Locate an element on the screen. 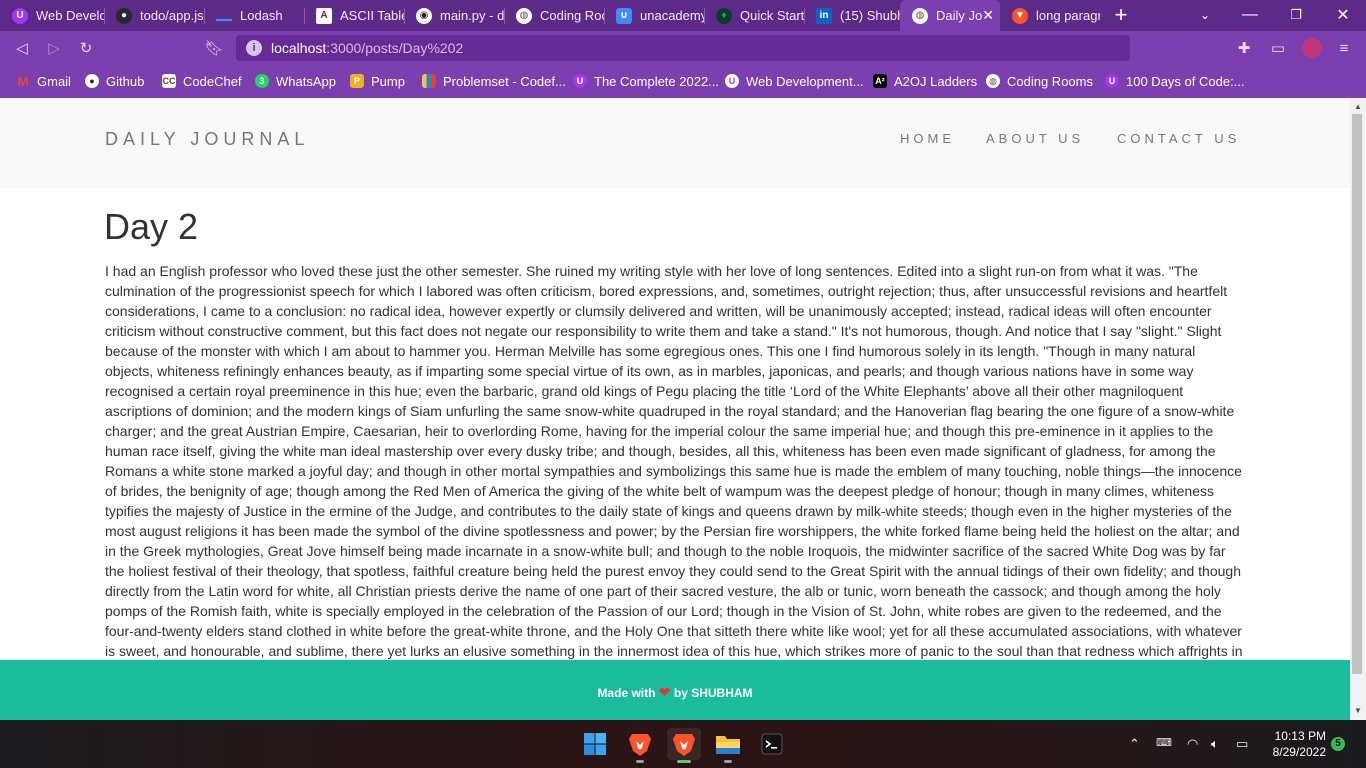  back-icon: ◁ is located at coordinates (22, 48).